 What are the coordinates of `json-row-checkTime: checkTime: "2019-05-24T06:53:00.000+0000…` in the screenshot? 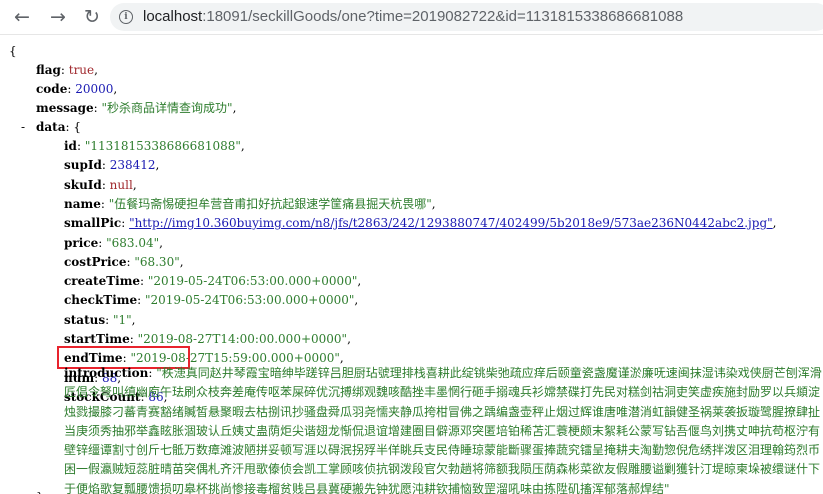 It's located at (211, 300).